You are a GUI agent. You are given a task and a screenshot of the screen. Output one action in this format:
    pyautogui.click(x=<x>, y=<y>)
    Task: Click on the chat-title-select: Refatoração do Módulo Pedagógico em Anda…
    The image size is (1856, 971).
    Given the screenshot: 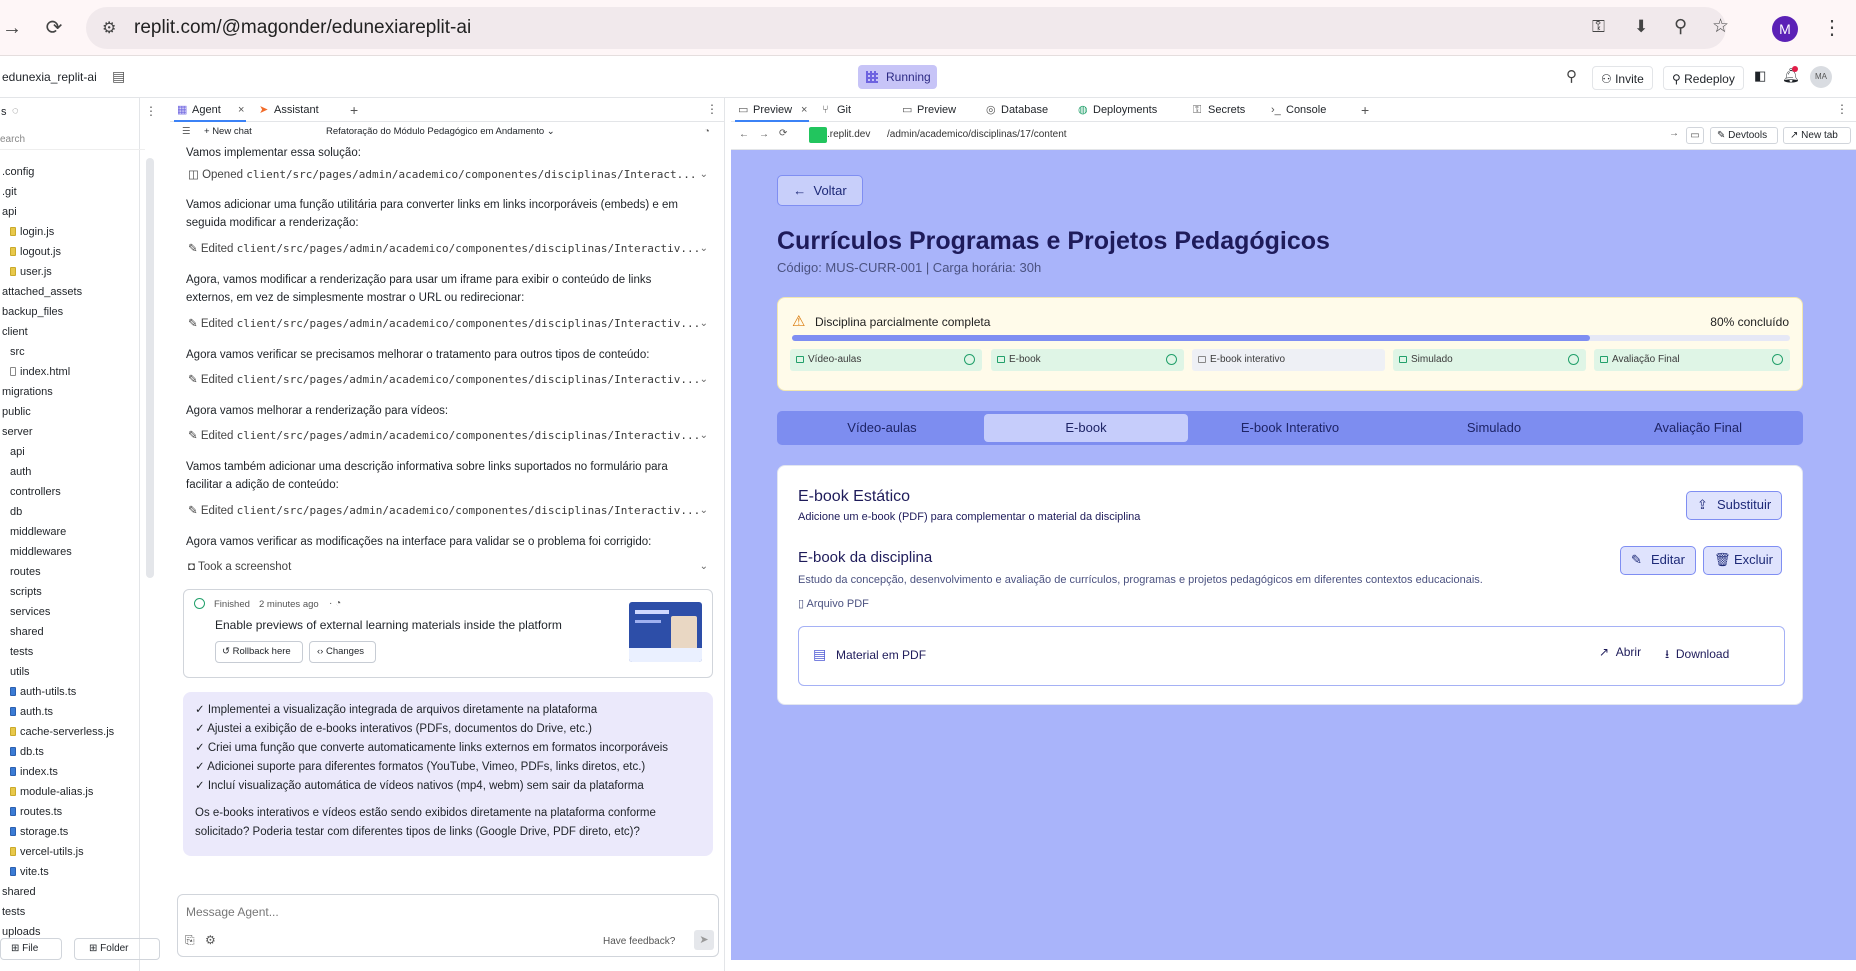 What is the action you would take?
    pyautogui.click(x=440, y=132)
    